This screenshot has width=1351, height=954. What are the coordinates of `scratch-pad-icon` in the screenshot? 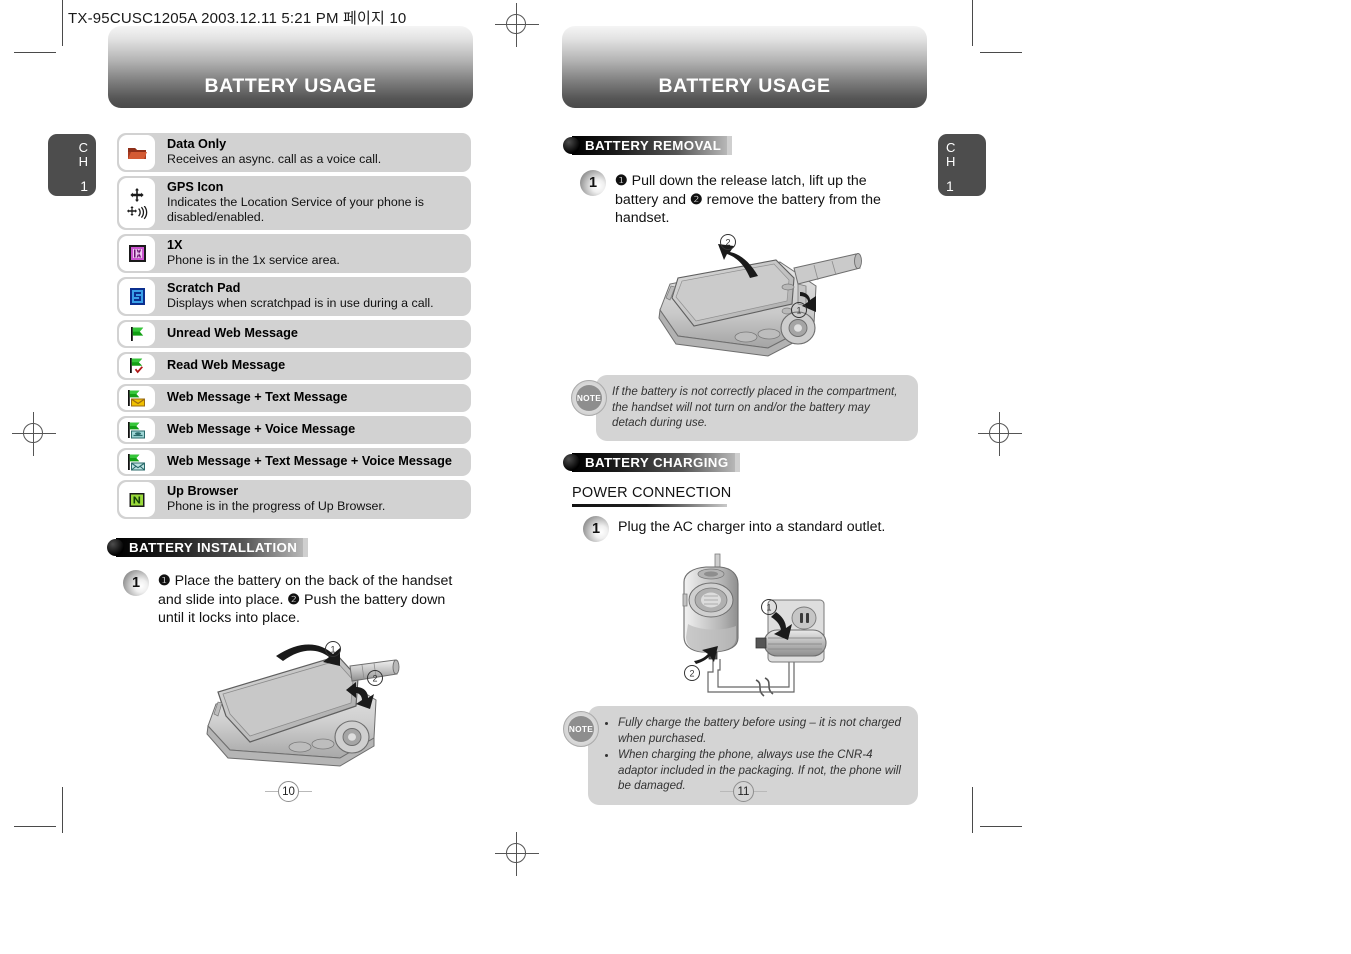 It's located at (137, 296).